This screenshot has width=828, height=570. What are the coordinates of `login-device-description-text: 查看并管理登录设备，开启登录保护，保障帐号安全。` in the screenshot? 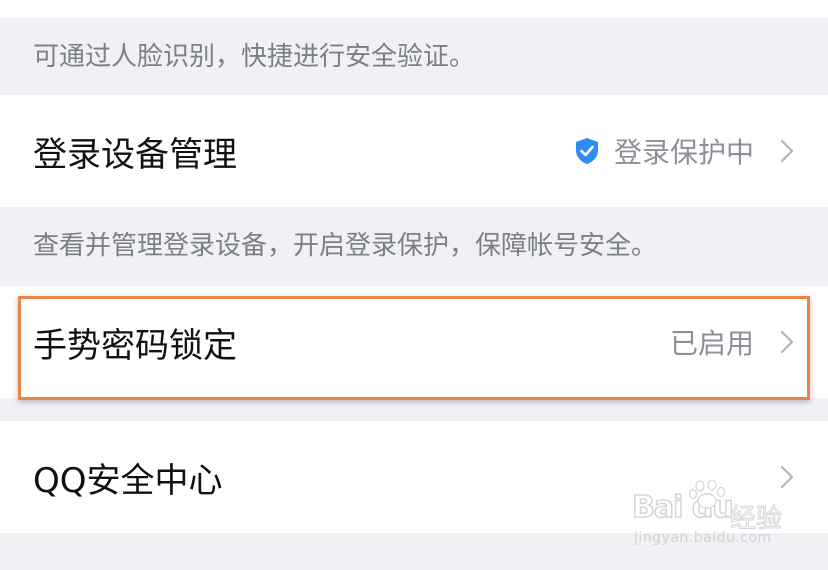 It's located at (345, 245).